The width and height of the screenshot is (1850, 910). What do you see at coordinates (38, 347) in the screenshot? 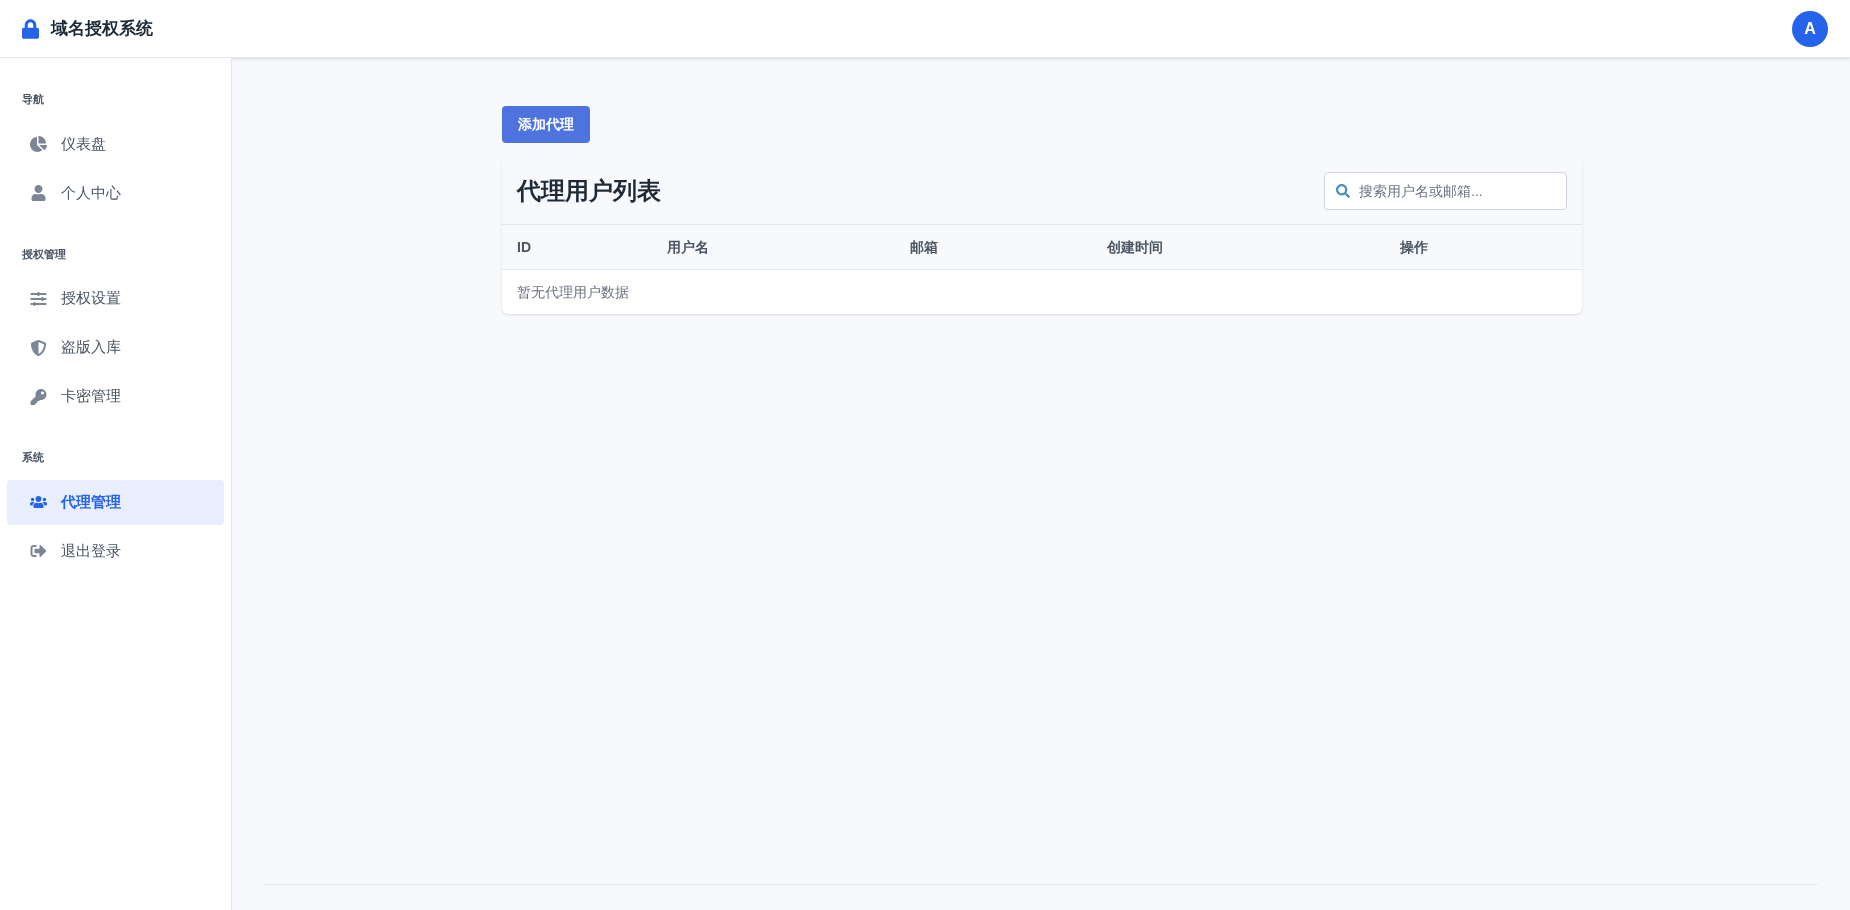
I see `shield-icon` at bounding box center [38, 347].